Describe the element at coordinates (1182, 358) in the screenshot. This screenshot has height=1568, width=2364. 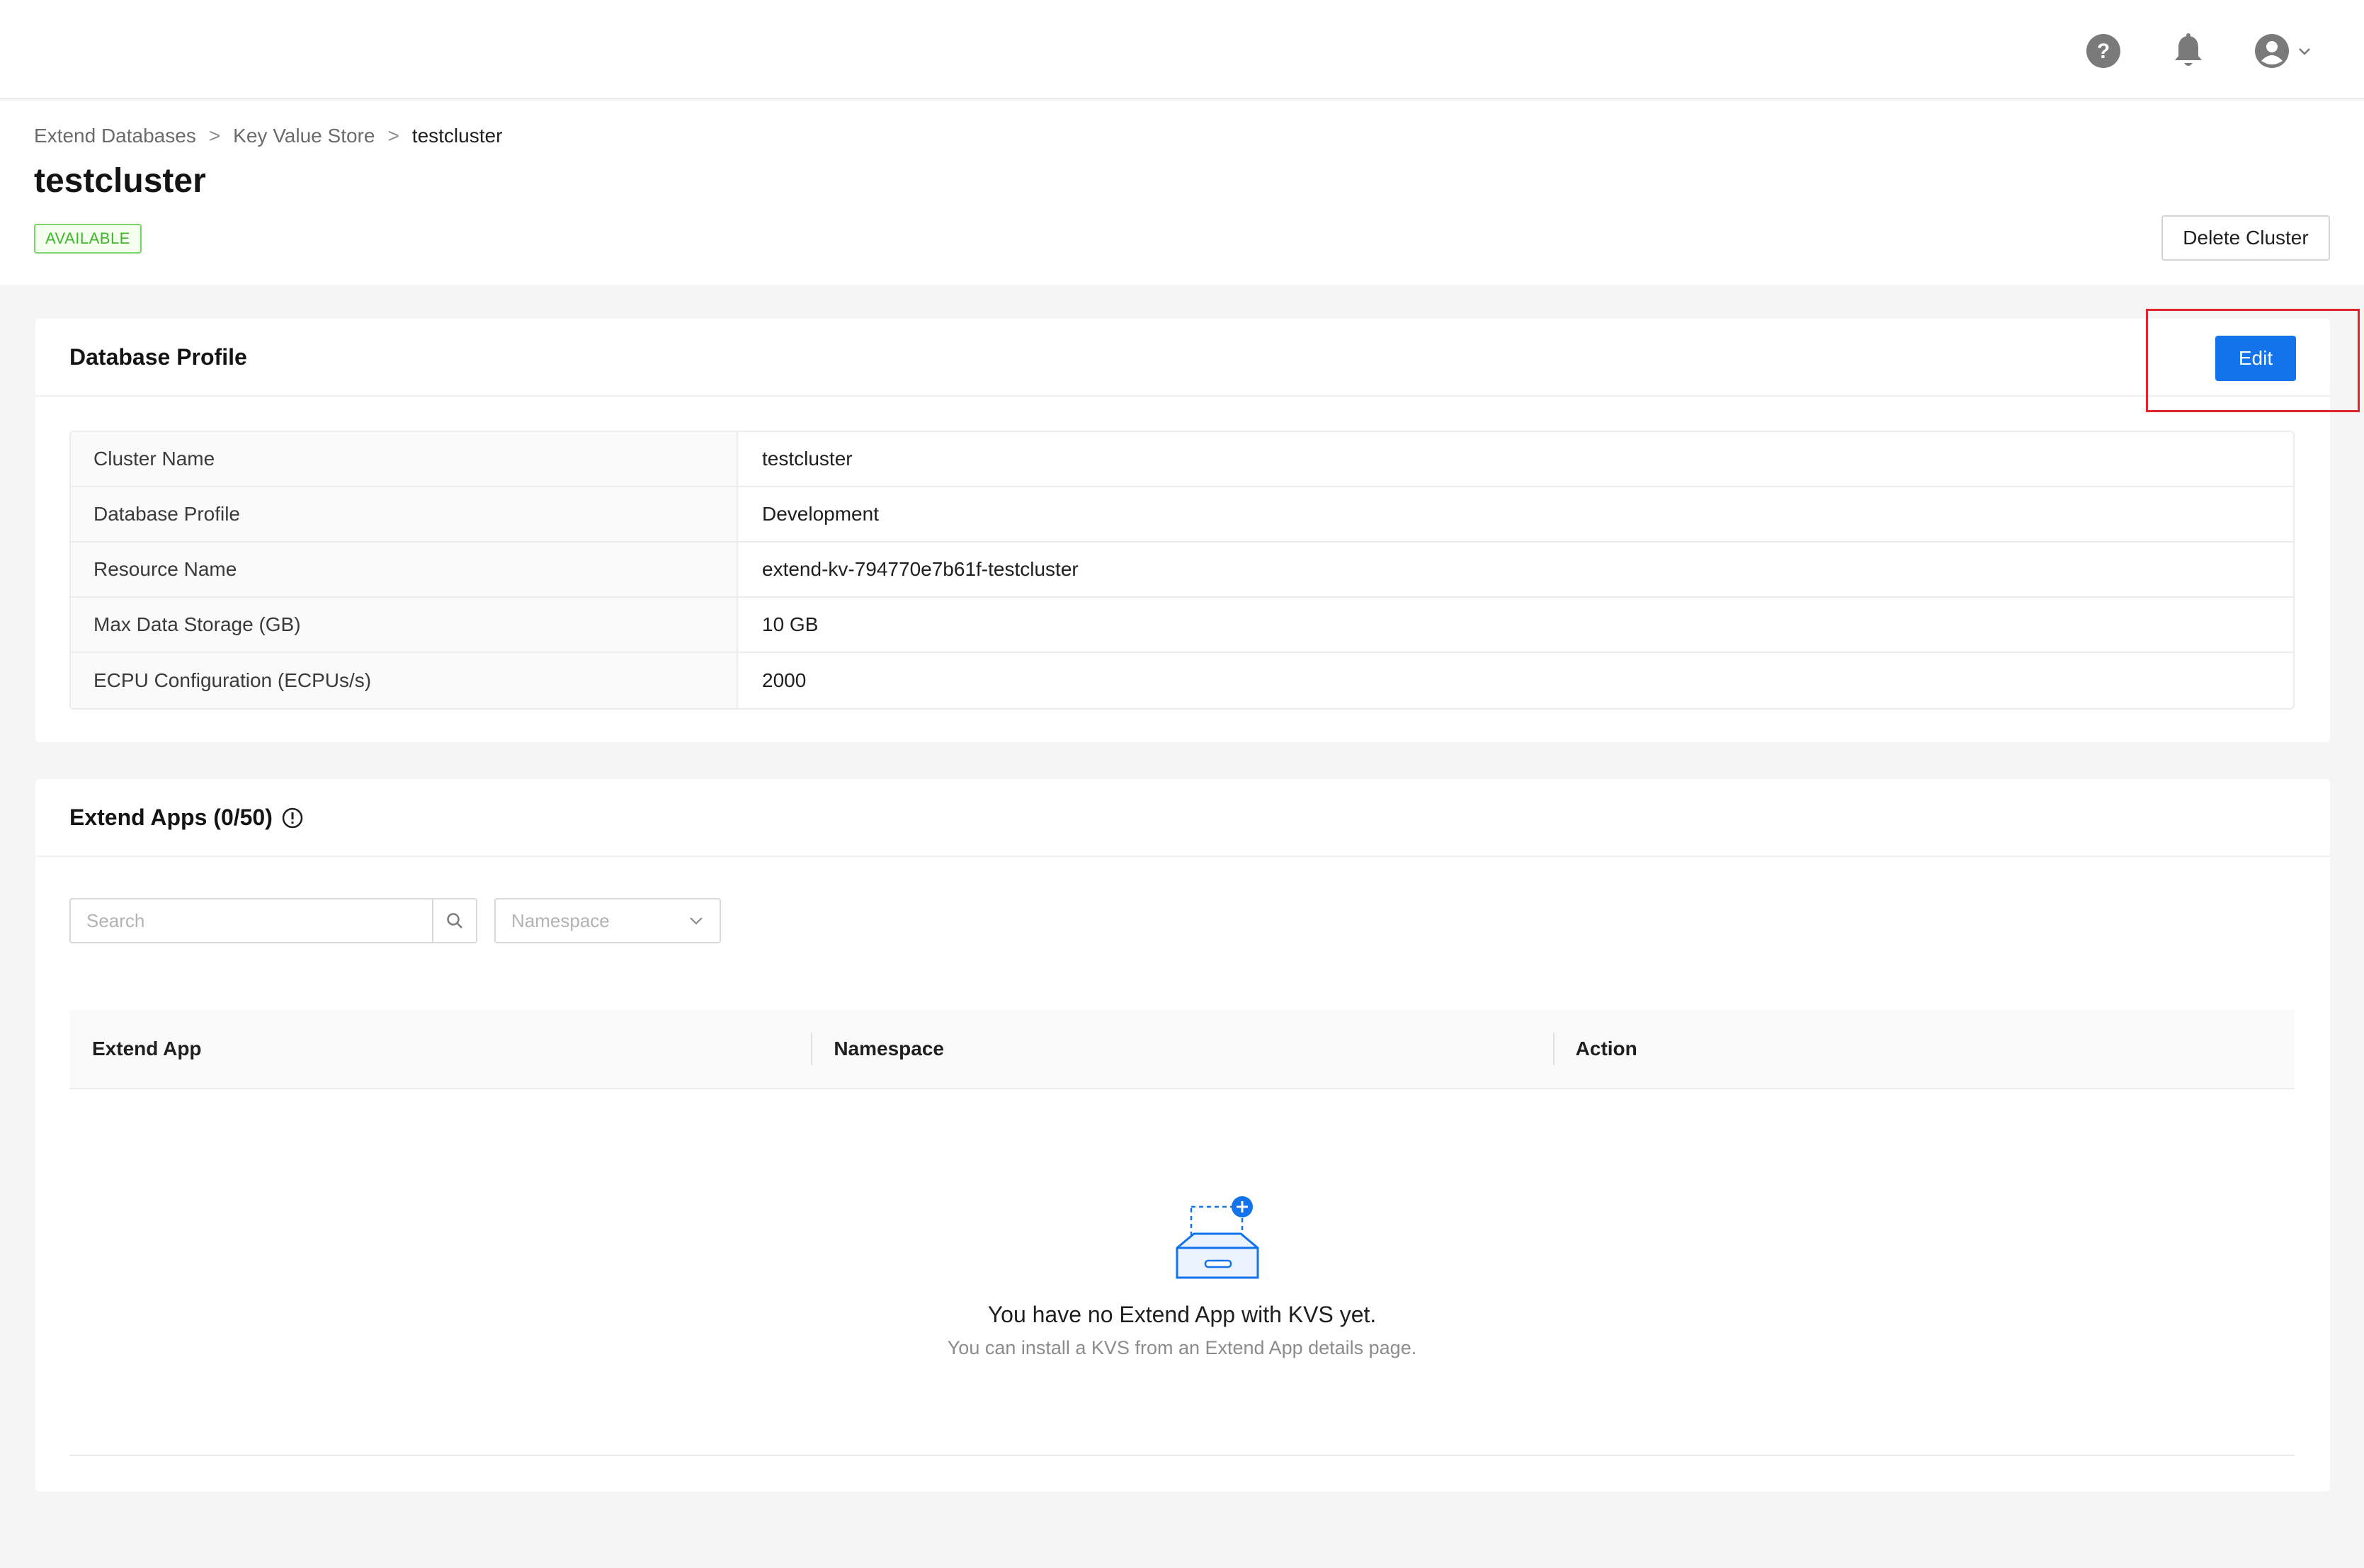
I see `database-profile-header: Database Profile Edit` at that location.